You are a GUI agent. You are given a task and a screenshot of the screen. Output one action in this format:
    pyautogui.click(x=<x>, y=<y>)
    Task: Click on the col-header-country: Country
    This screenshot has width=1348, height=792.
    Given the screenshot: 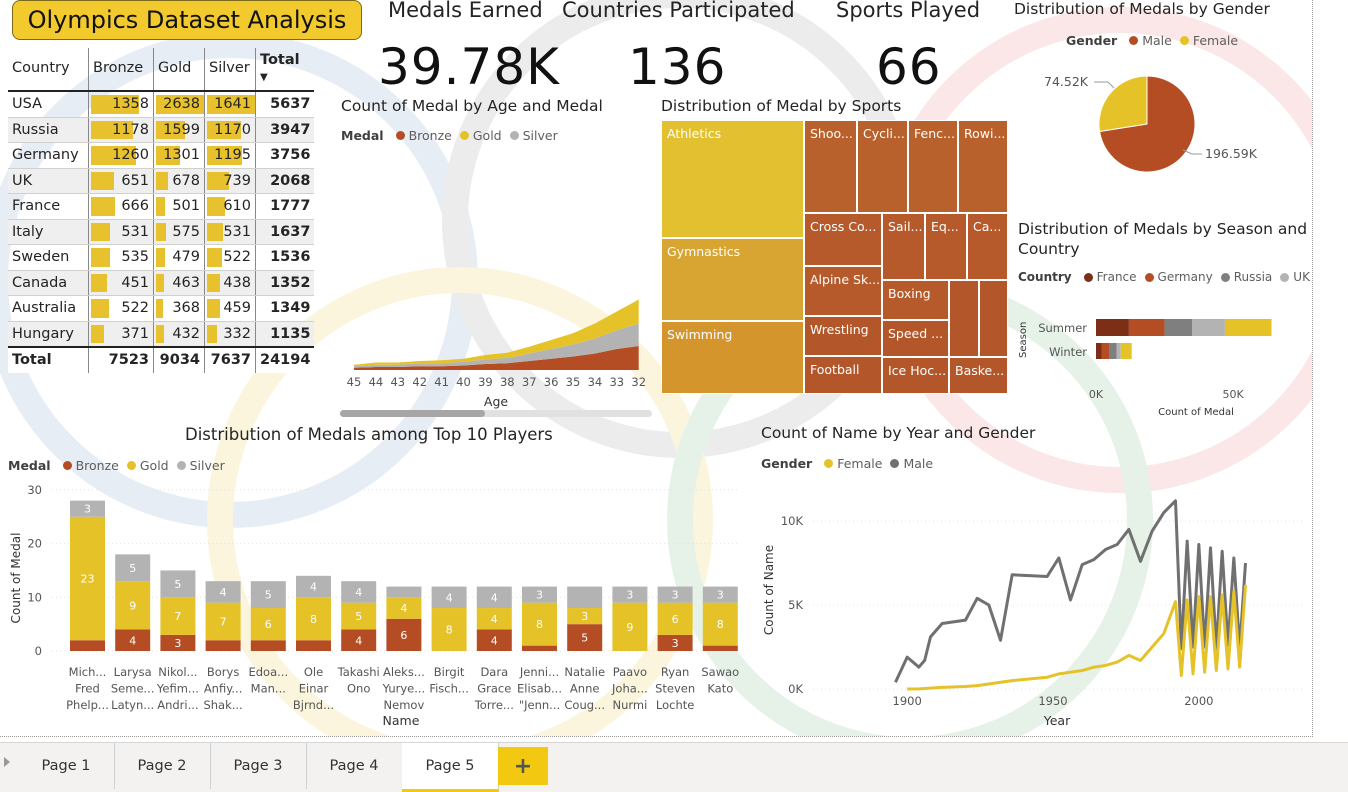 What is the action you would take?
    pyautogui.click(x=48, y=70)
    